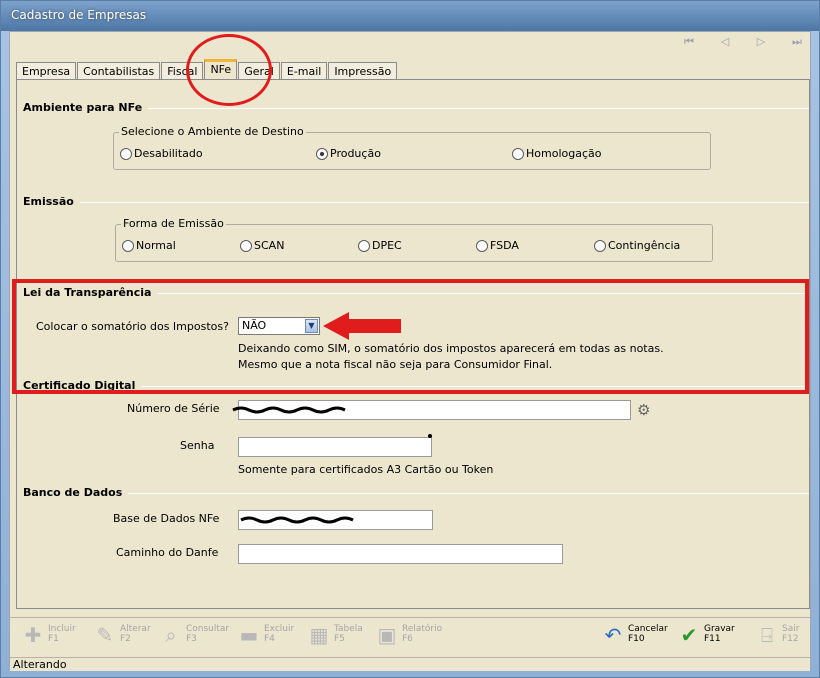 This screenshot has height=678, width=820. What do you see at coordinates (46, 71) in the screenshot?
I see `tab-empresa: Empresa` at bounding box center [46, 71].